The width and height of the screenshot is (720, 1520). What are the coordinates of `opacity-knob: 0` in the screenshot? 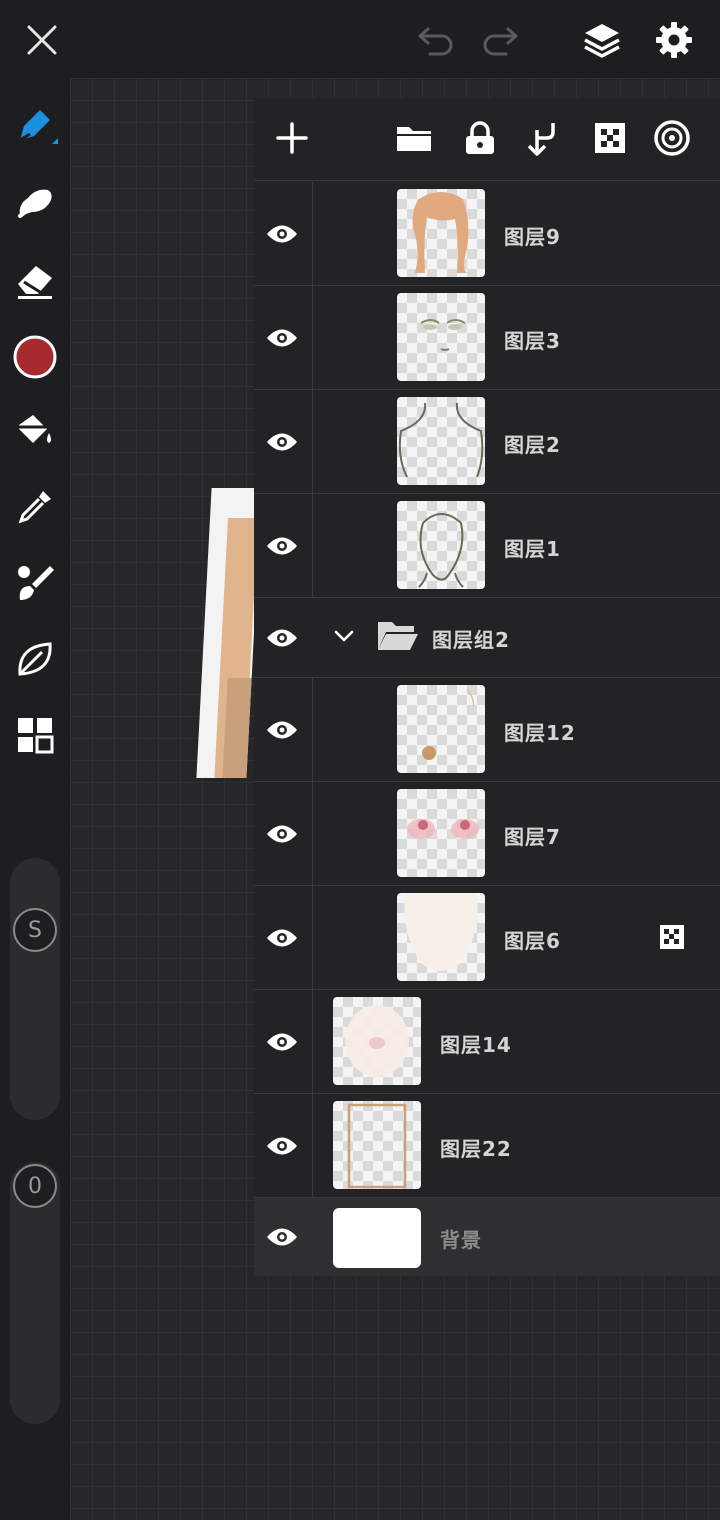 It's located at (35, 1186).